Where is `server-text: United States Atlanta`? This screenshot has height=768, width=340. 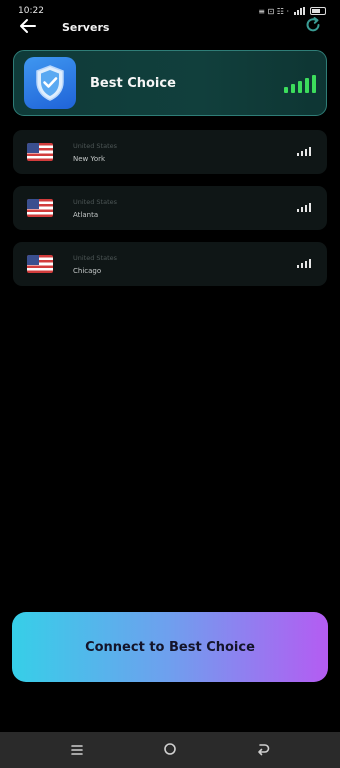
server-text: United States Atlanta is located at coordinates (95, 208).